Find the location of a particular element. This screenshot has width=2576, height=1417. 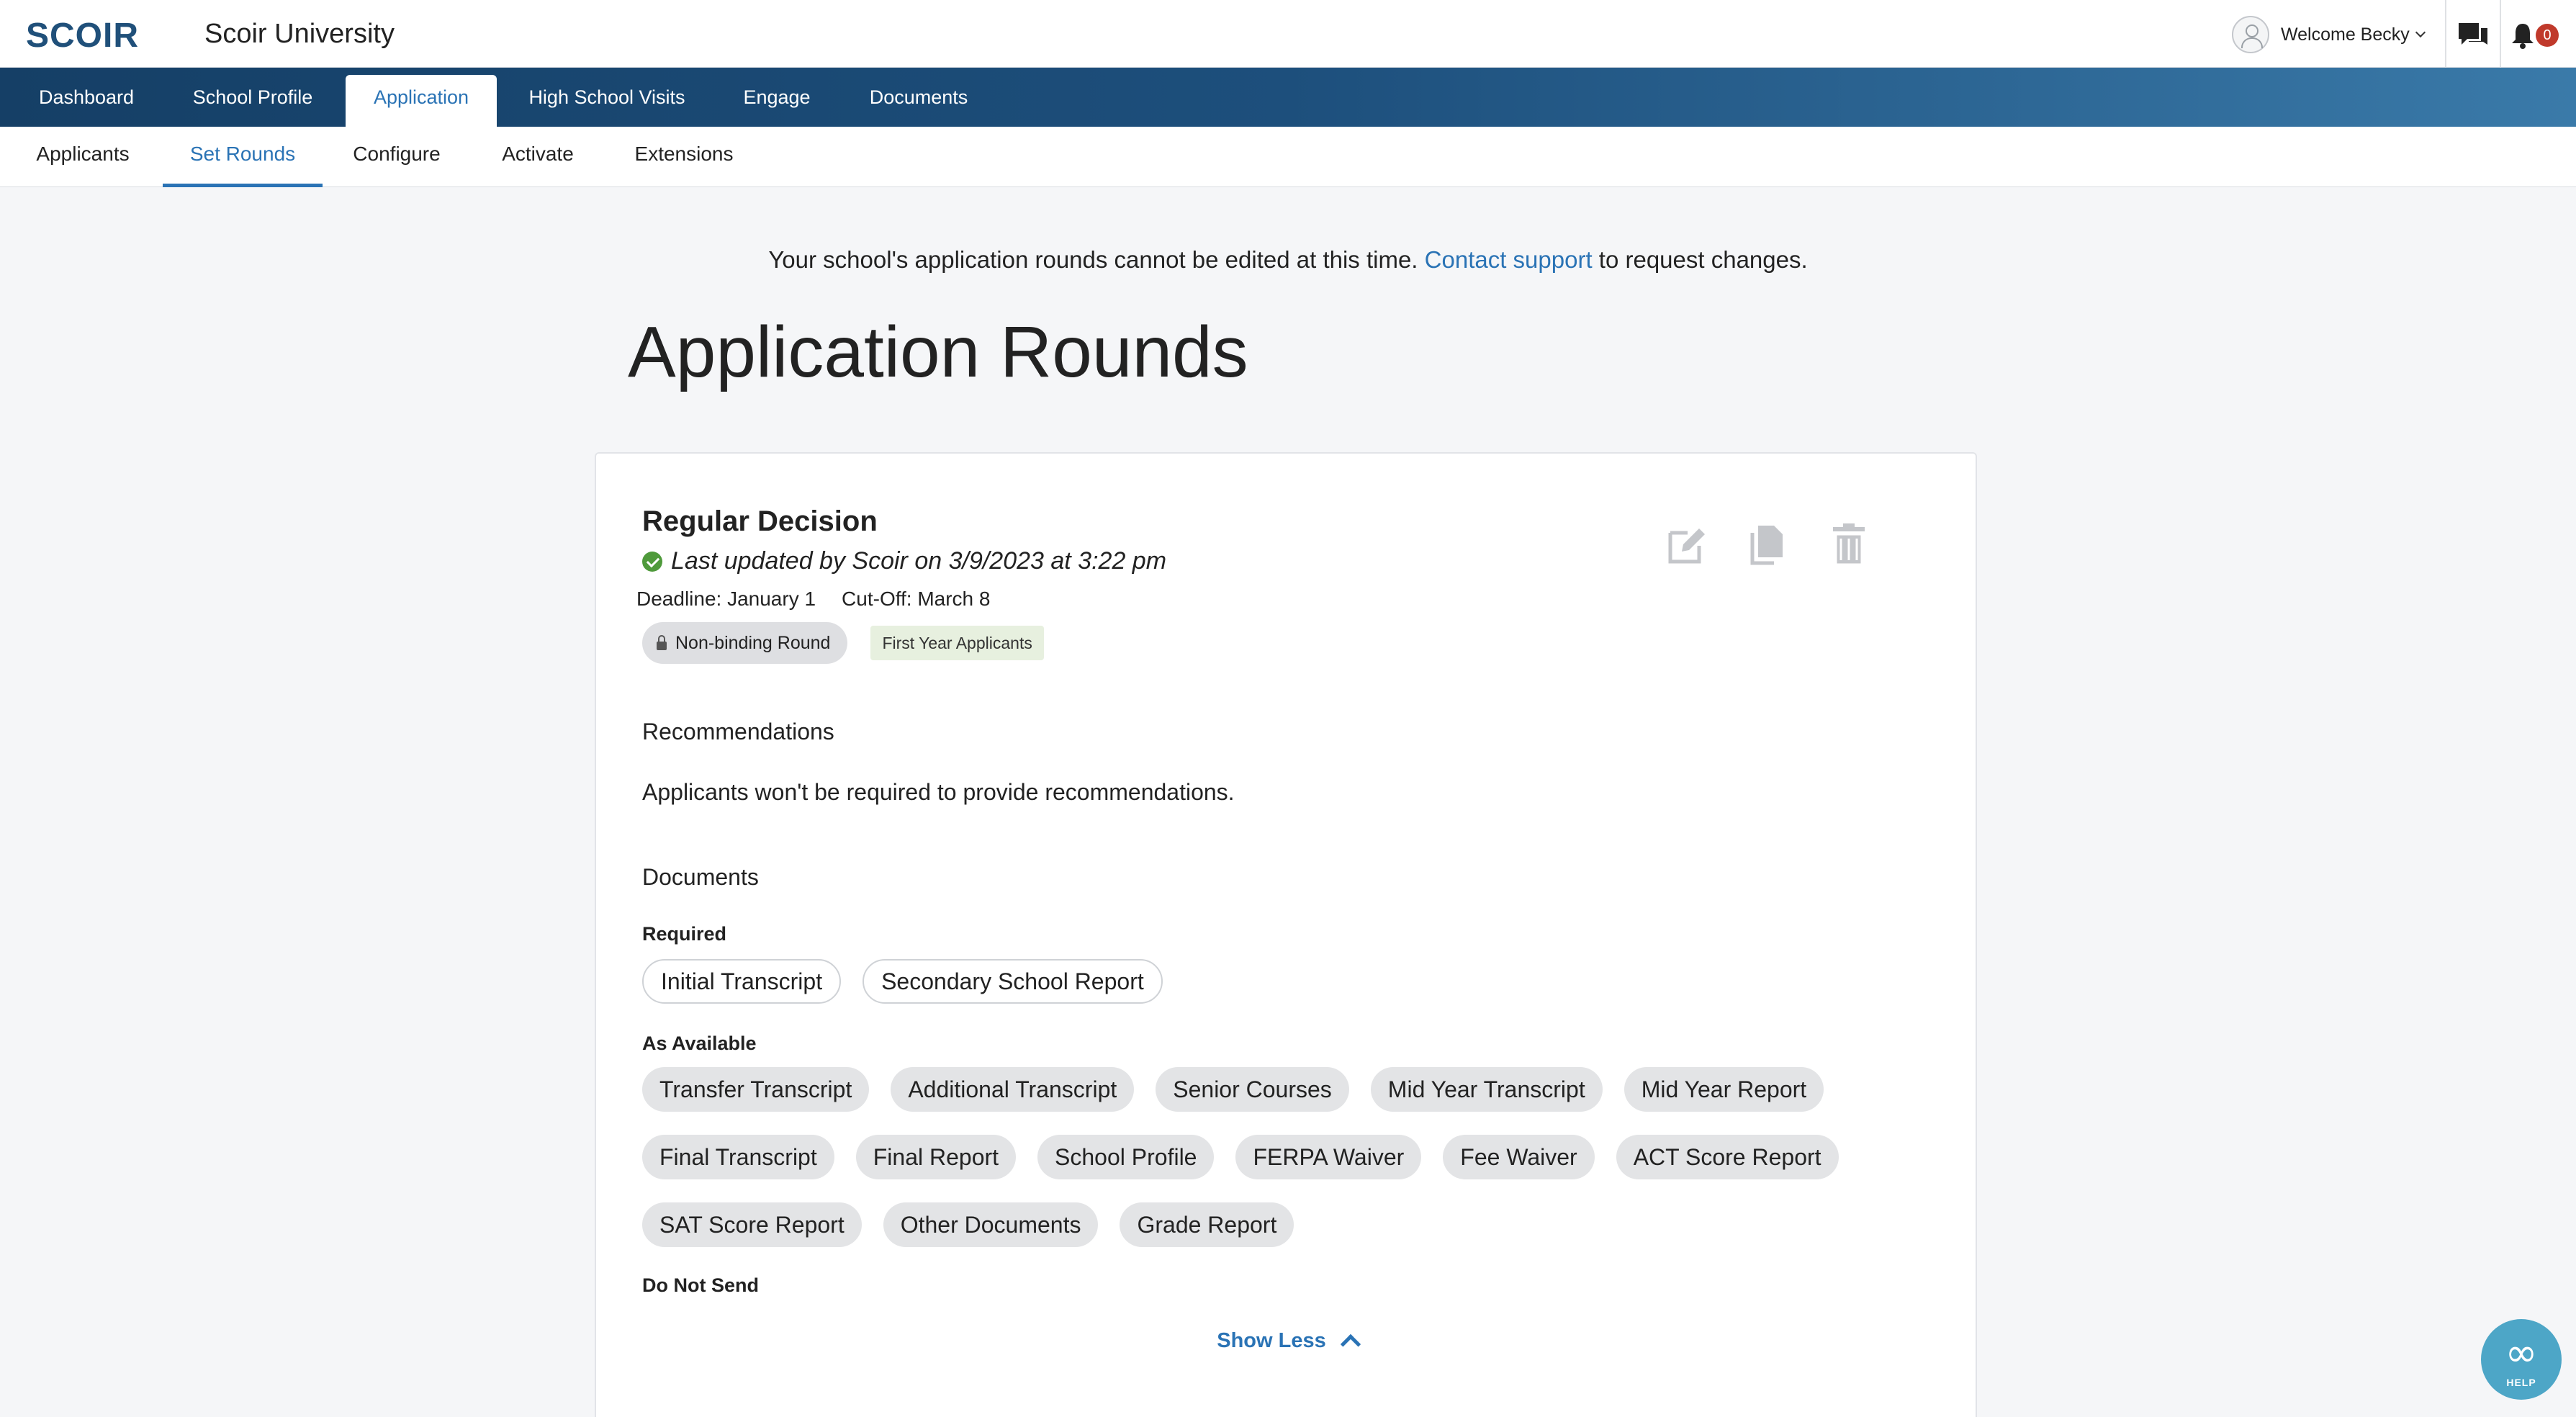

contact-support-link: Contact support is located at coordinates (1509, 259).